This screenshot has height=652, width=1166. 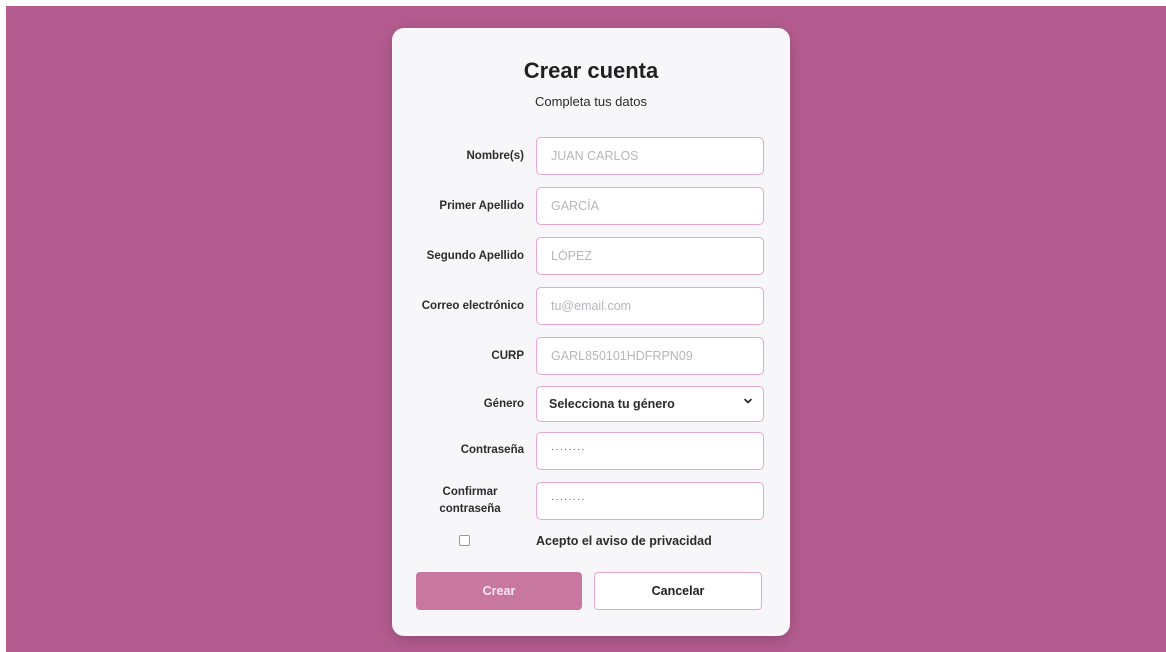 What do you see at coordinates (650, 451) in the screenshot?
I see `password-field: ········` at bounding box center [650, 451].